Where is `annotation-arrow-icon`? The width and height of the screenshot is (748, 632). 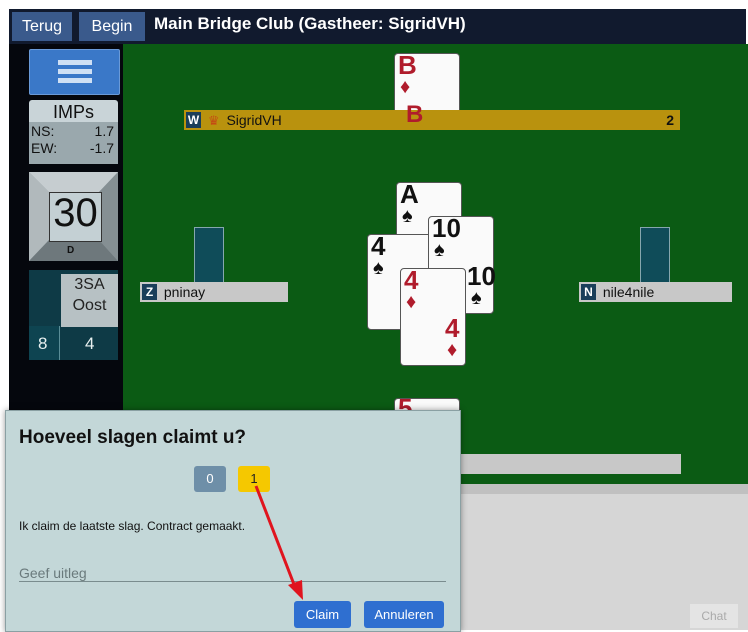 annotation-arrow-icon is located at coordinates (278, 542).